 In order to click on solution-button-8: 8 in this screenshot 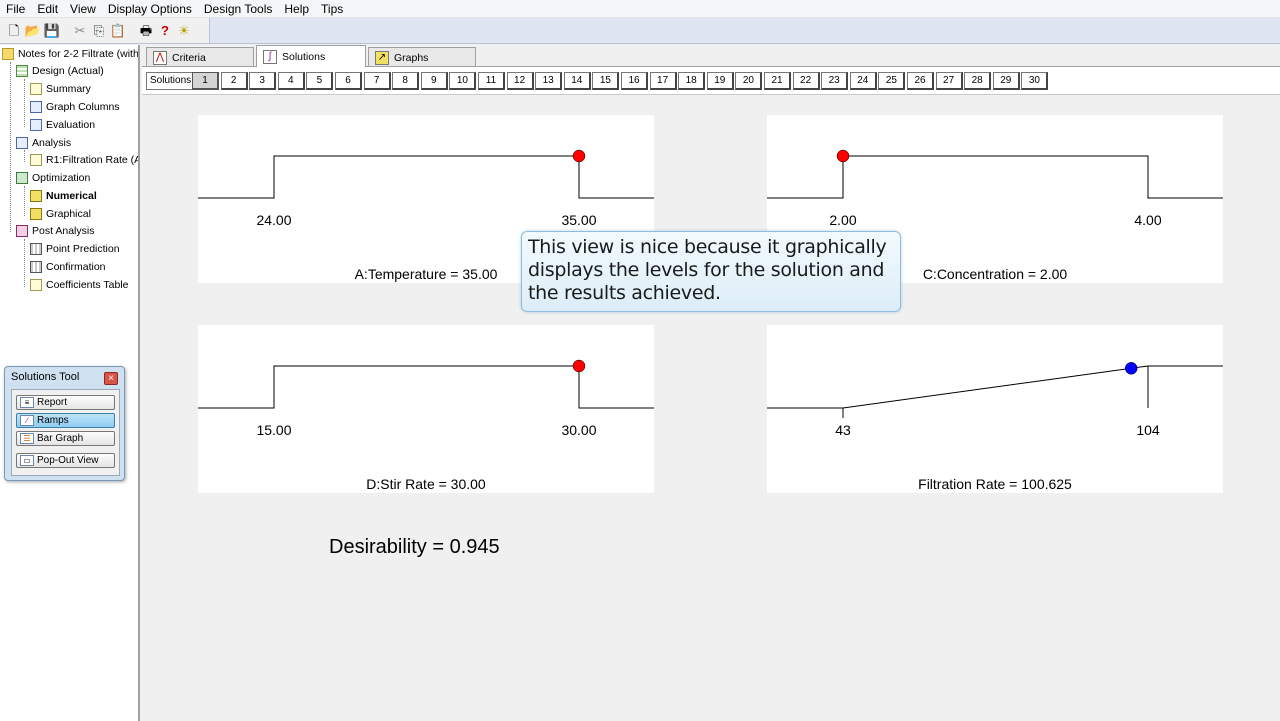, I will do `click(406, 81)`.